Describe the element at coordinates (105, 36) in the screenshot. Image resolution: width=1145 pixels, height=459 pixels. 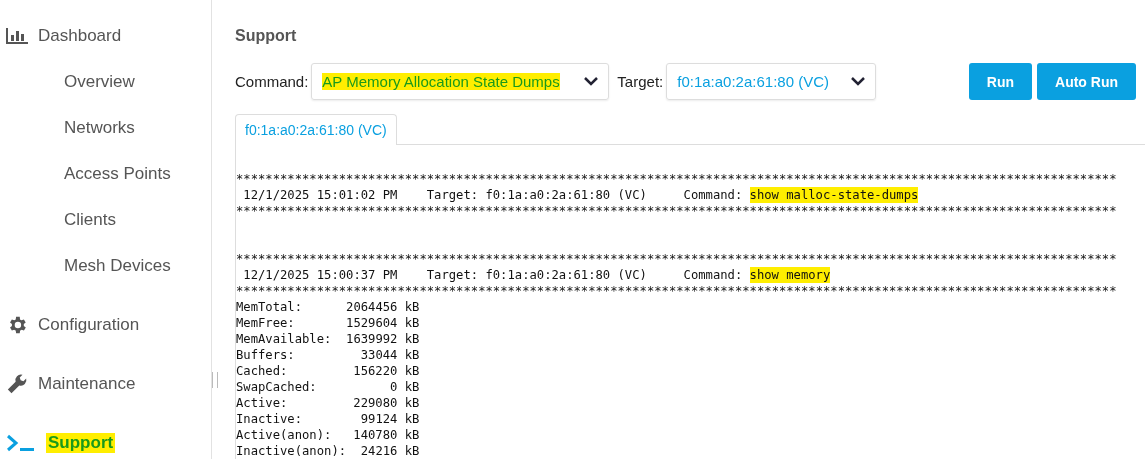
I see `nav-item: Dashboard` at that location.